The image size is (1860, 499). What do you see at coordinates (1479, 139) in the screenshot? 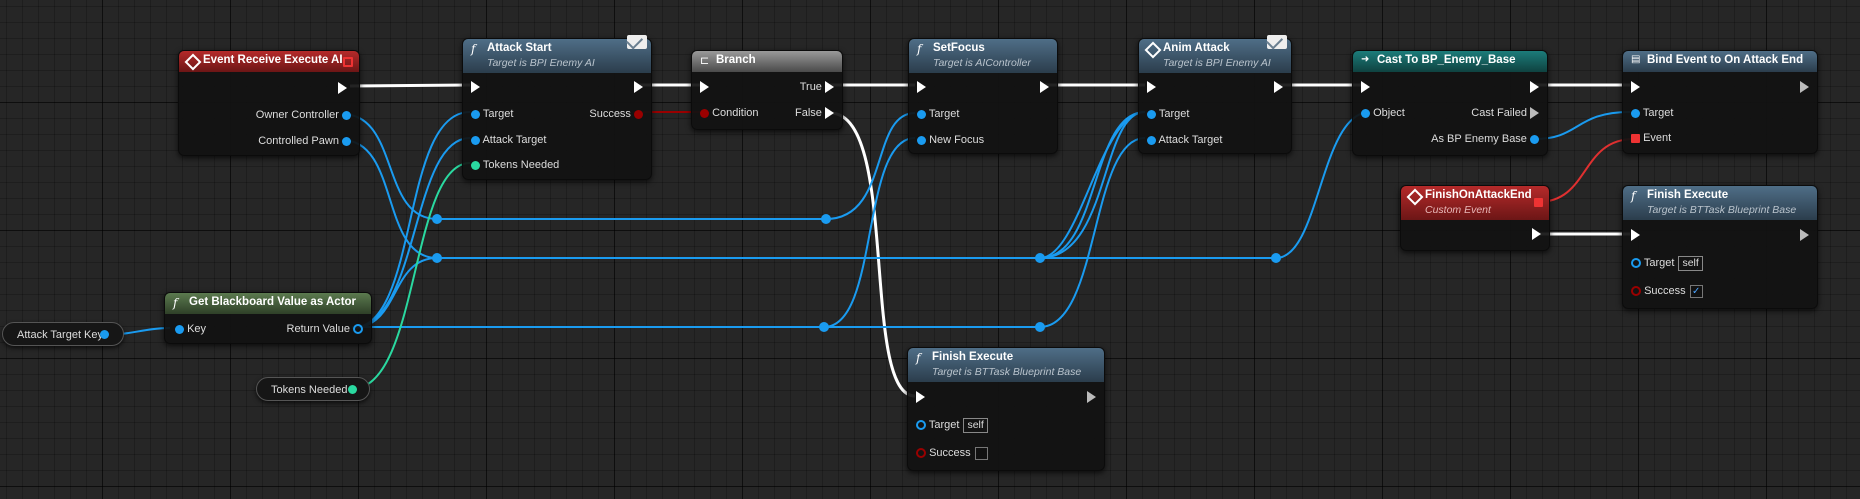
I see `pin-label: As BP Enemy Base` at bounding box center [1479, 139].